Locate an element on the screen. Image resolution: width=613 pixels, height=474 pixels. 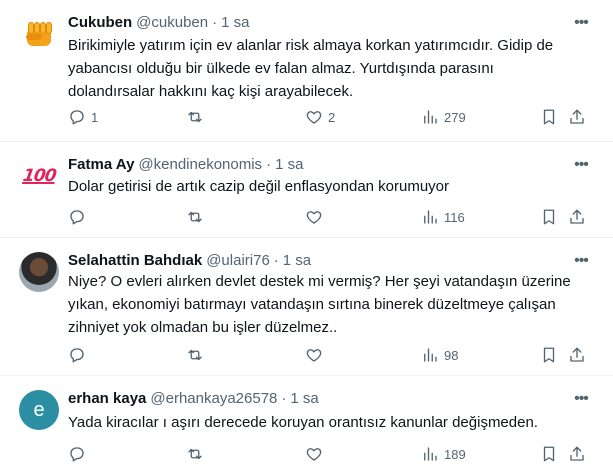
avatar-letter: e is located at coordinates (39, 409).